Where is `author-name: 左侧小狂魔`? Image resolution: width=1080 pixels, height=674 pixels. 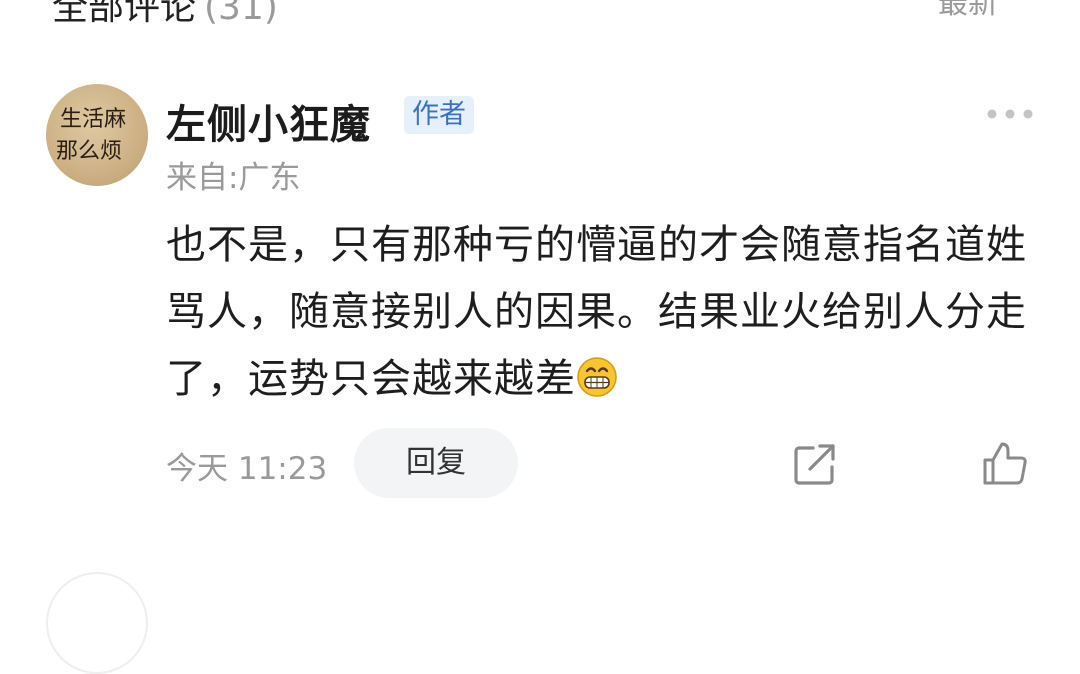
author-name: 左侧小狂魔 is located at coordinates (268, 121).